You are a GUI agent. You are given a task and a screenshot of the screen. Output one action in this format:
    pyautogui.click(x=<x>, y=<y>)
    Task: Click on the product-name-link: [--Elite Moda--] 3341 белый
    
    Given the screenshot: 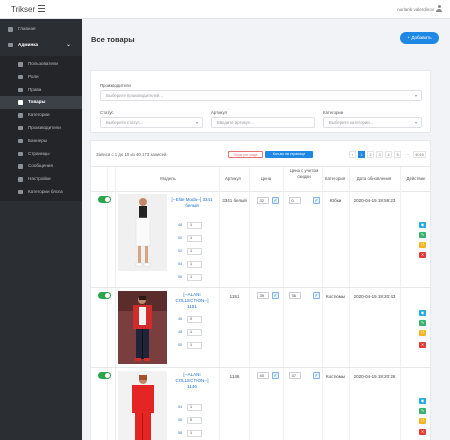 What is the action you would take?
    pyautogui.click(x=192, y=203)
    